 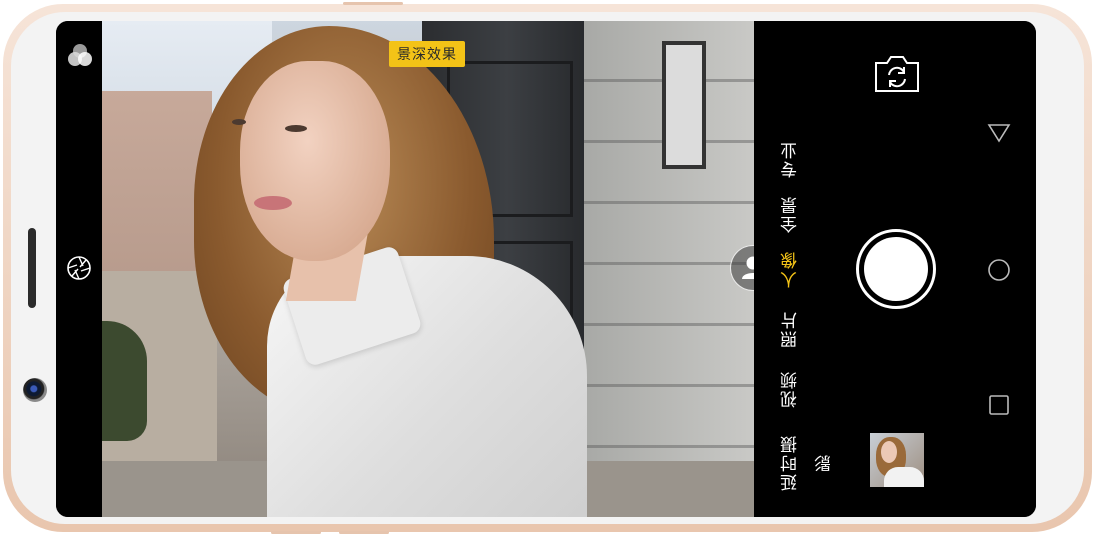 What do you see at coordinates (373, 3) in the screenshot?
I see `top-button` at bounding box center [373, 3].